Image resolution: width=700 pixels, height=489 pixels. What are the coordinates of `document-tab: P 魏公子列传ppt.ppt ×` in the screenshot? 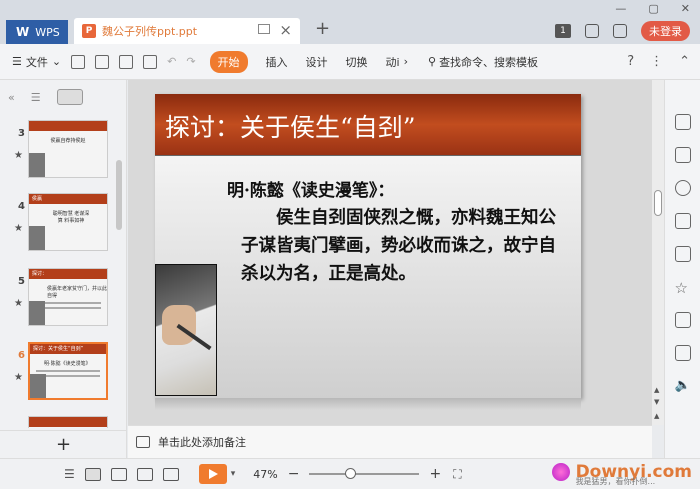 It's located at (187, 31).